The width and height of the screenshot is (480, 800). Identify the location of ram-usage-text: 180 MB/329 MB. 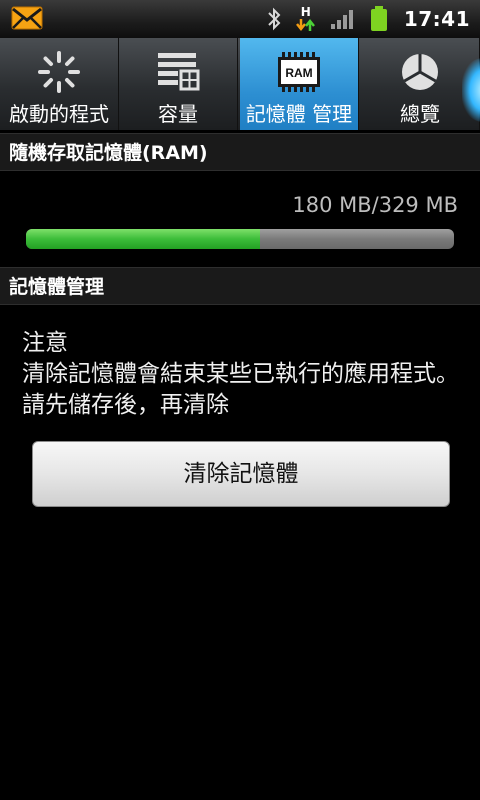
(375, 205).